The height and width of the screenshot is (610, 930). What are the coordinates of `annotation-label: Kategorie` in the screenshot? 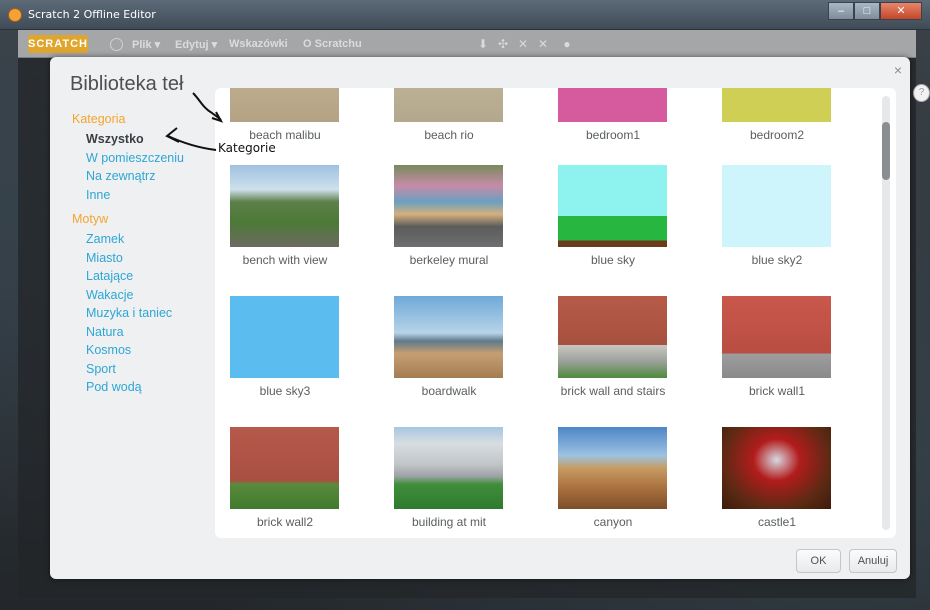 It's located at (247, 148).